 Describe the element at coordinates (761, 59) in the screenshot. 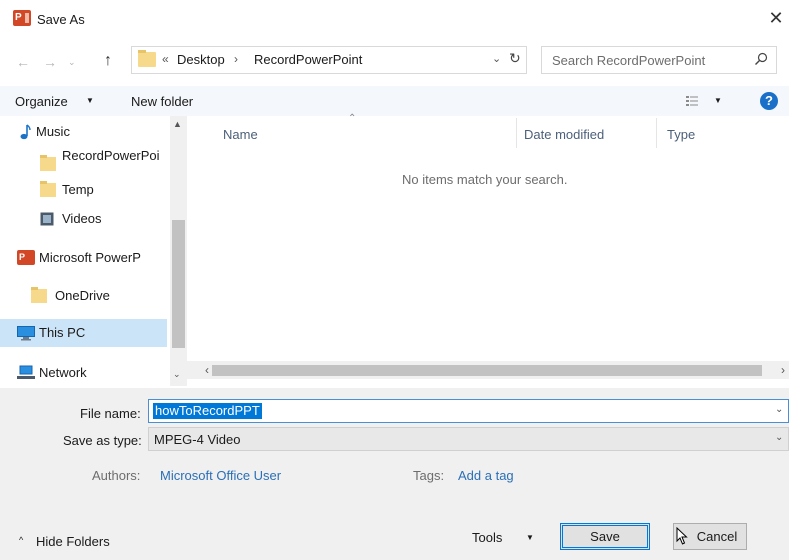

I see `search-icon` at that location.